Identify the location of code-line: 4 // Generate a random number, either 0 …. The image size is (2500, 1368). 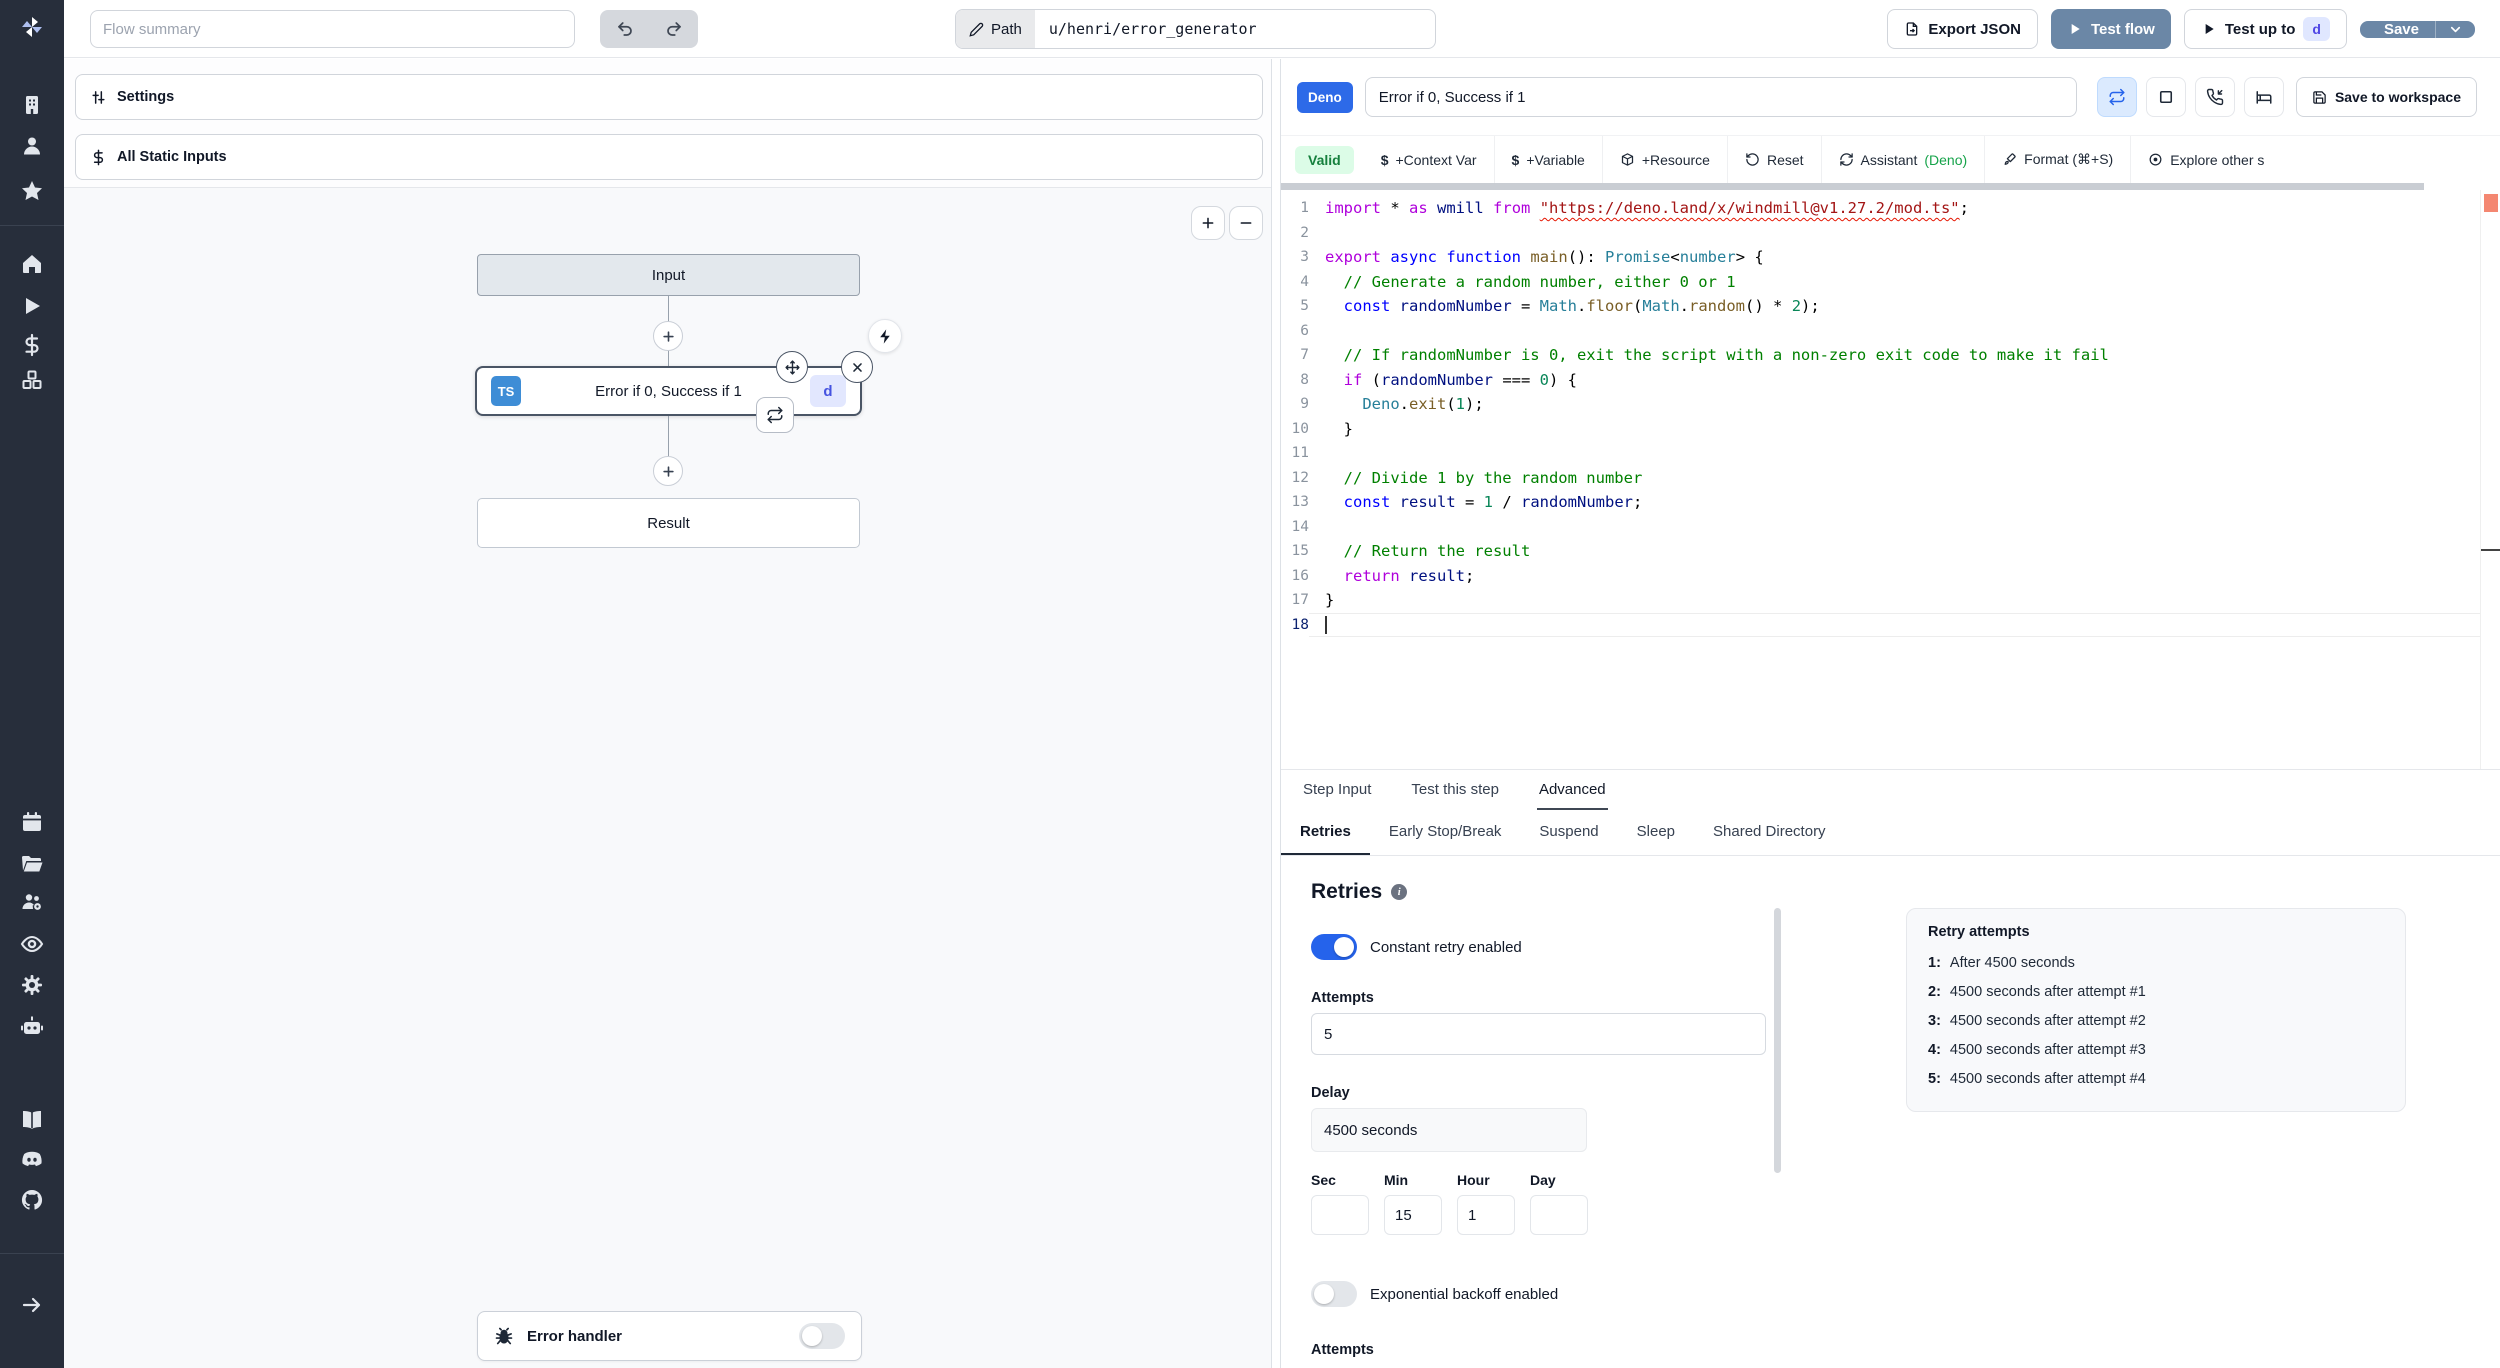
(1518, 281).